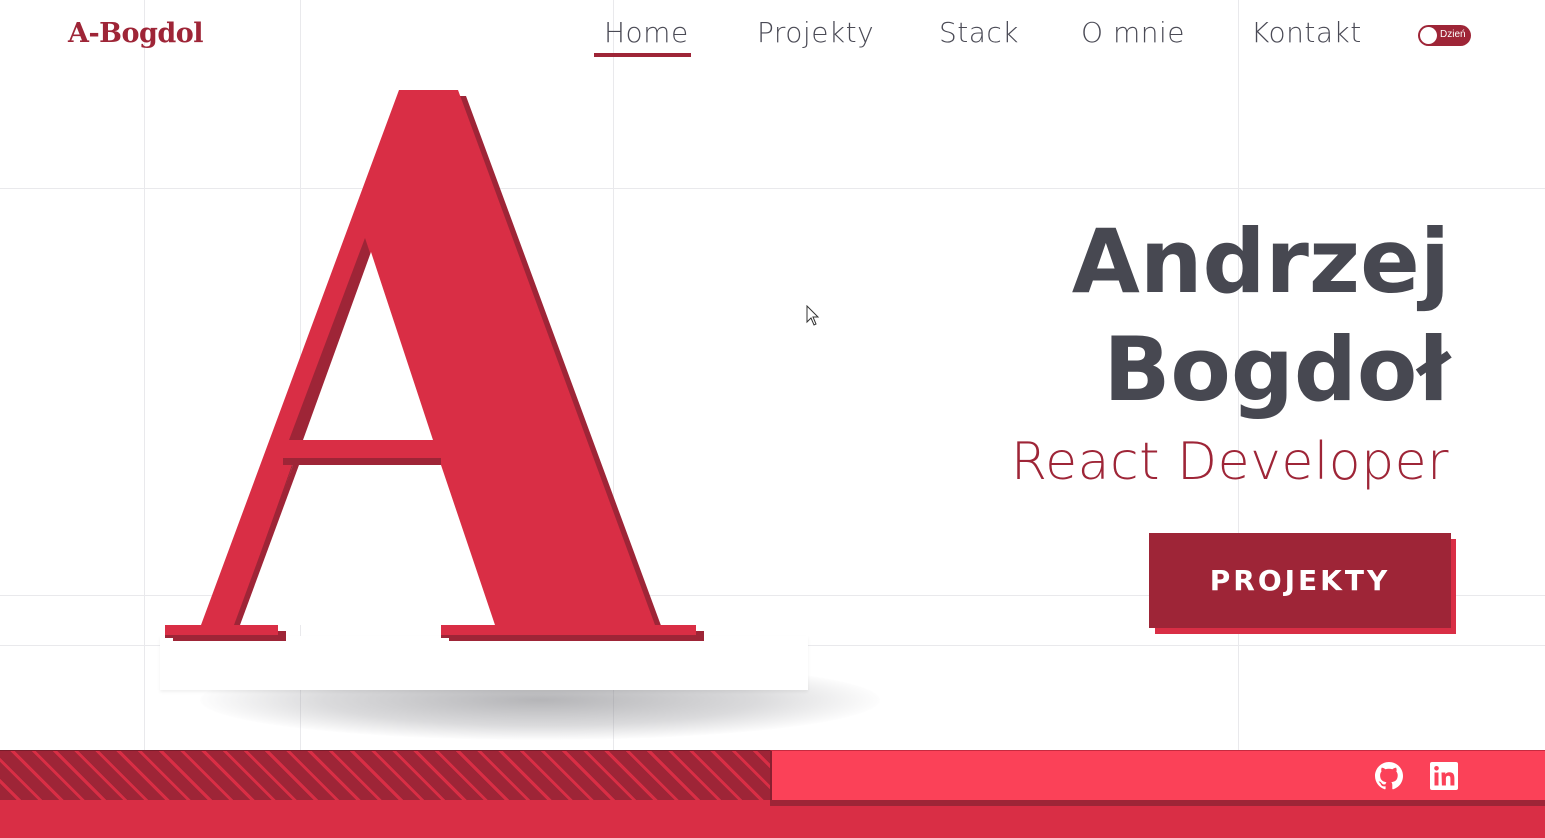  I want to click on theme-toggle-label: Dzień, so click(1453, 34).